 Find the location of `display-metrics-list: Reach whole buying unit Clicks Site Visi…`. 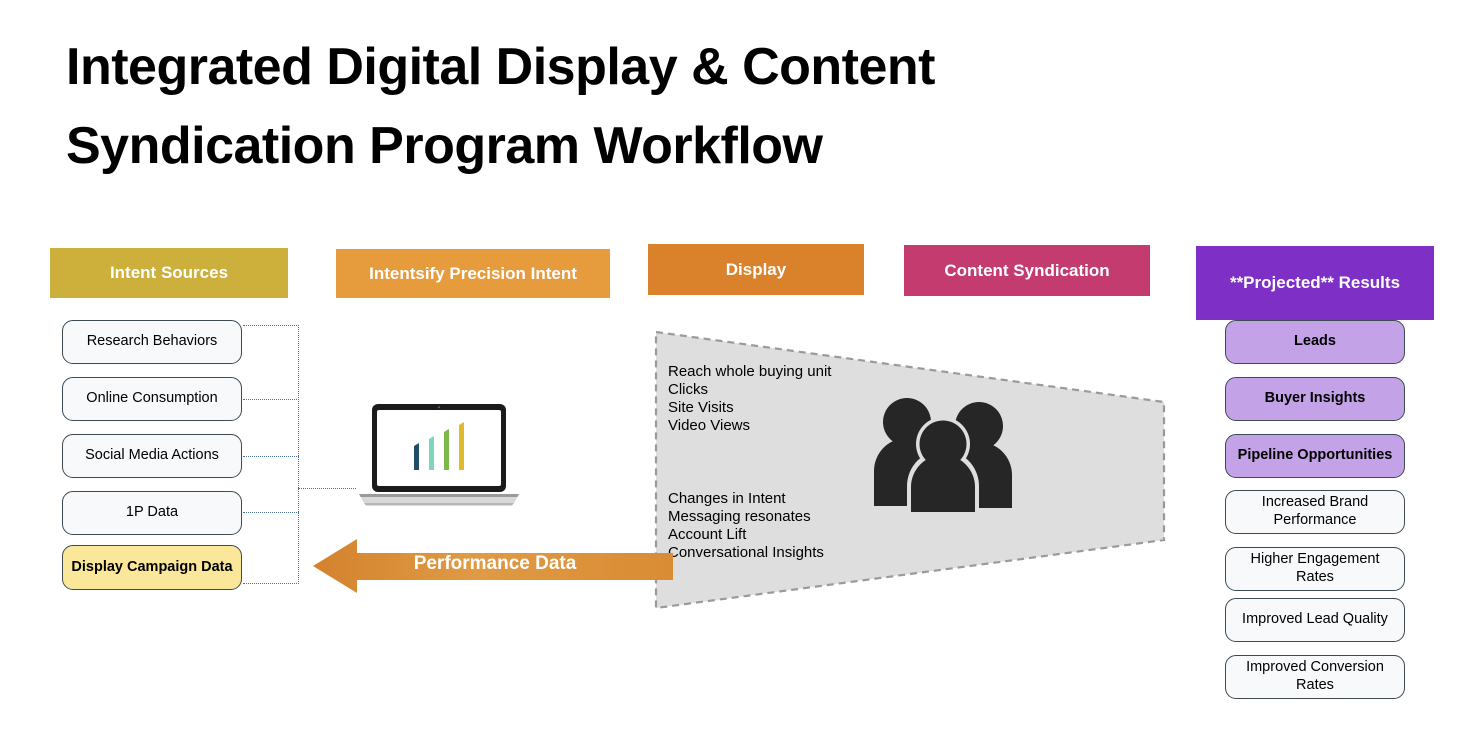

display-metrics-list: Reach whole buying unit Clicks Site Visi… is located at coordinates (750, 398).